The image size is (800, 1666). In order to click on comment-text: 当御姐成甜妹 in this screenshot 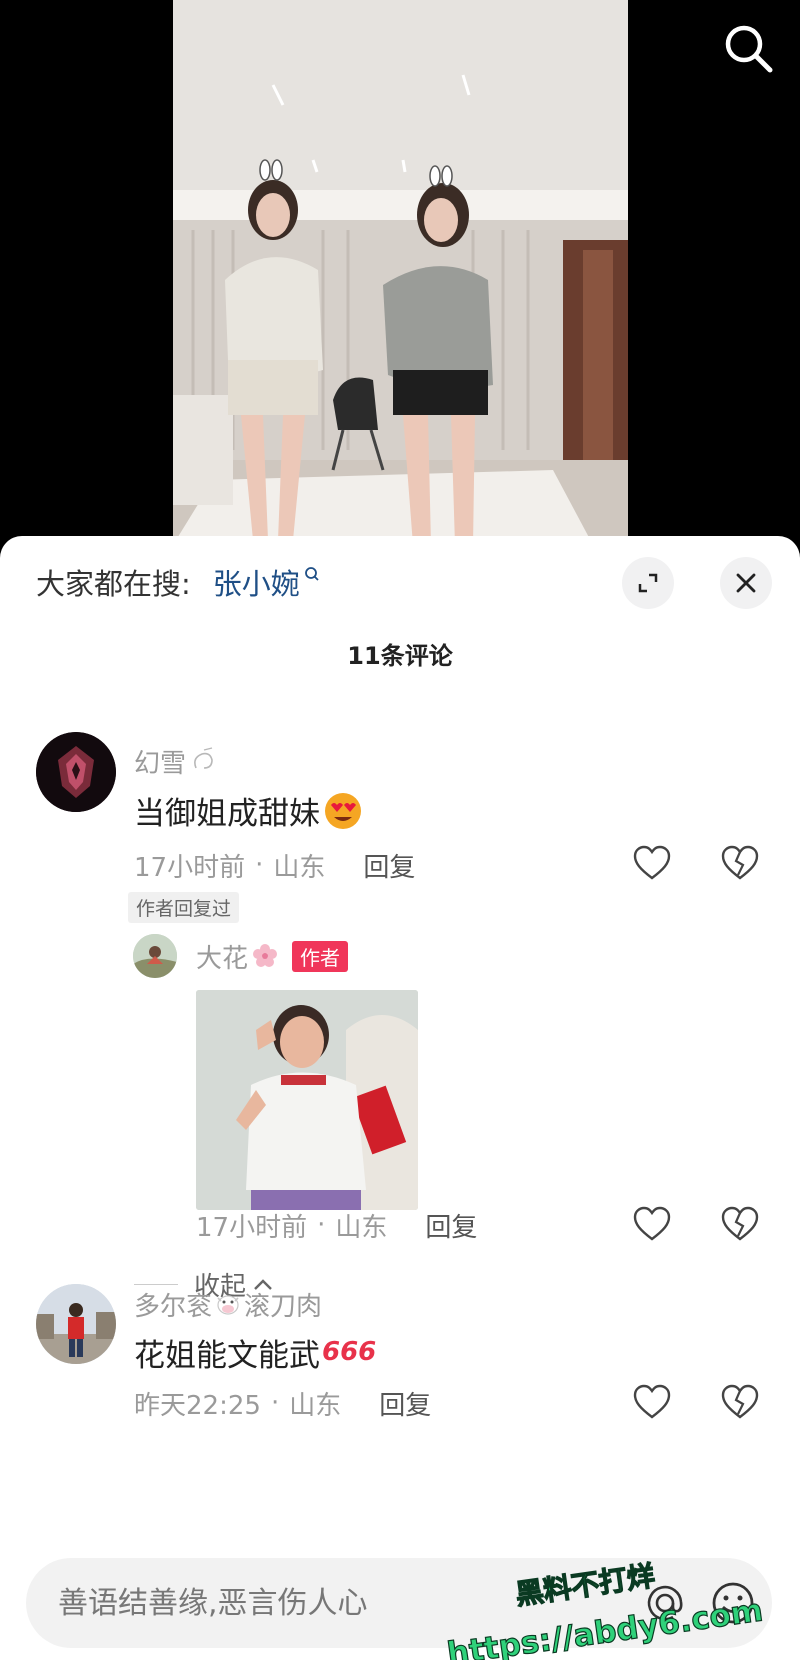, I will do `click(249, 810)`.